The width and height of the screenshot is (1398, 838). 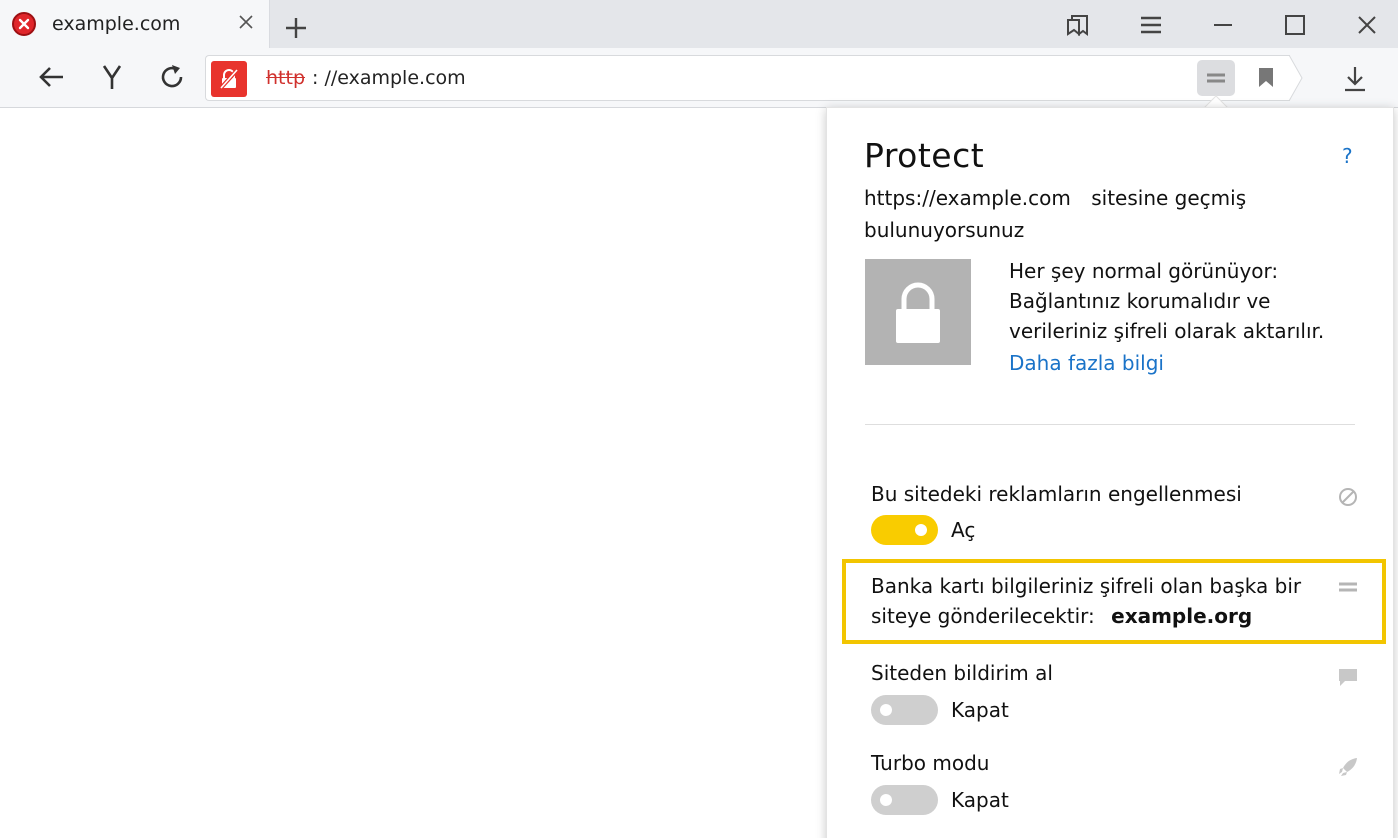 What do you see at coordinates (229, 79) in the screenshot?
I see `insecure-connection-icon` at bounding box center [229, 79].